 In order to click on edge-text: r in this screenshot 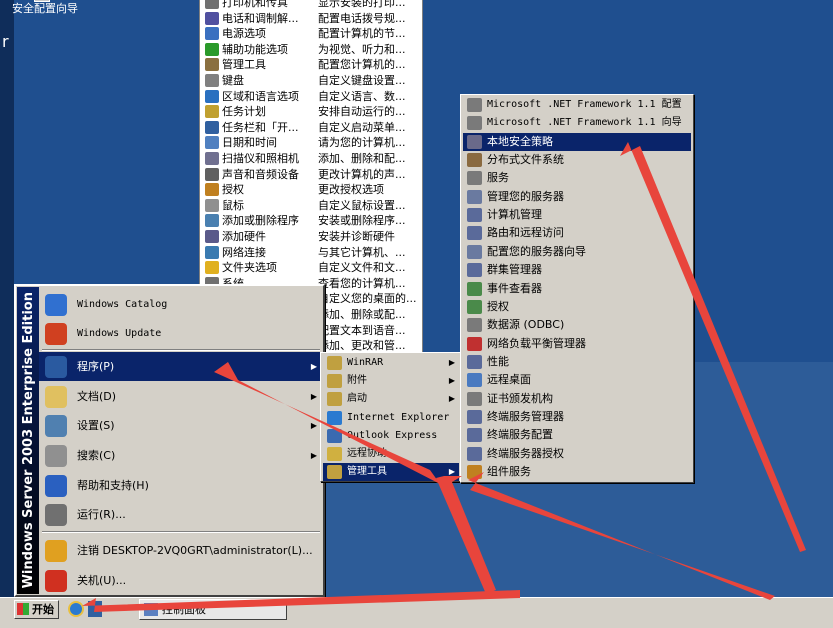, I will do `click(5, 41)`.